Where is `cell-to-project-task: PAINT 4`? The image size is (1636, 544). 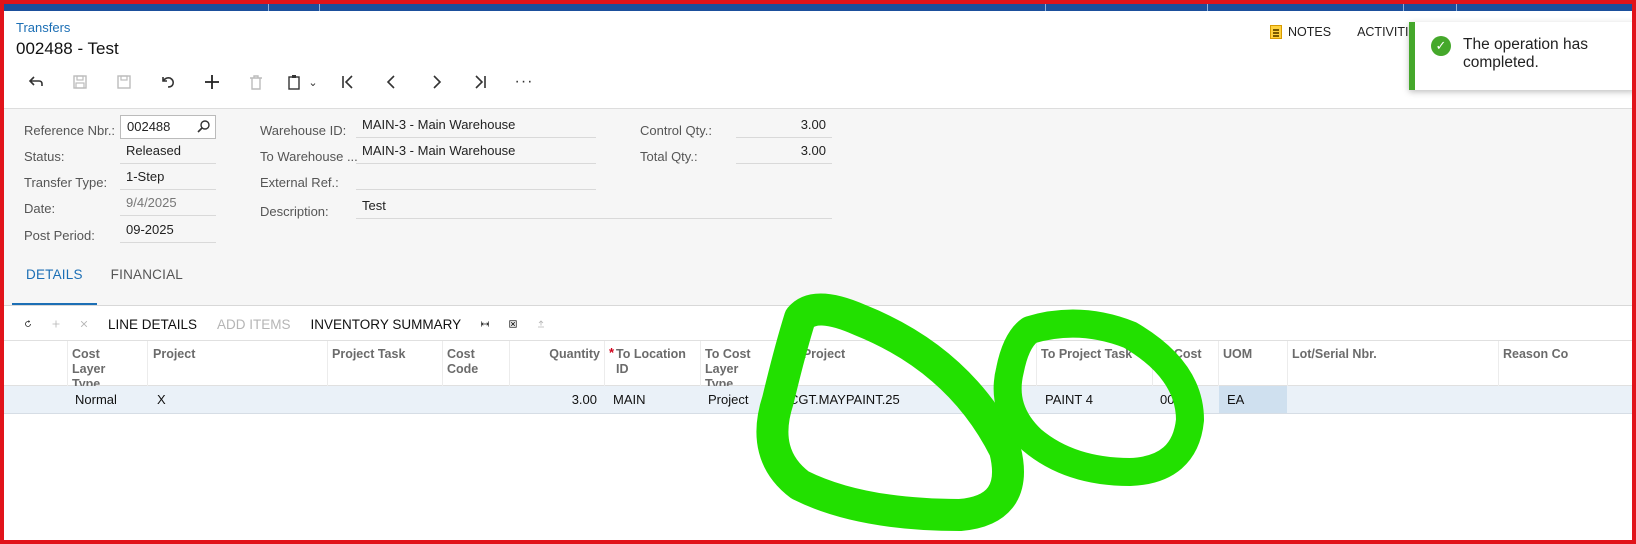
cell-to-project-task: PAINT 4 is located at coordinates (1069, 399).